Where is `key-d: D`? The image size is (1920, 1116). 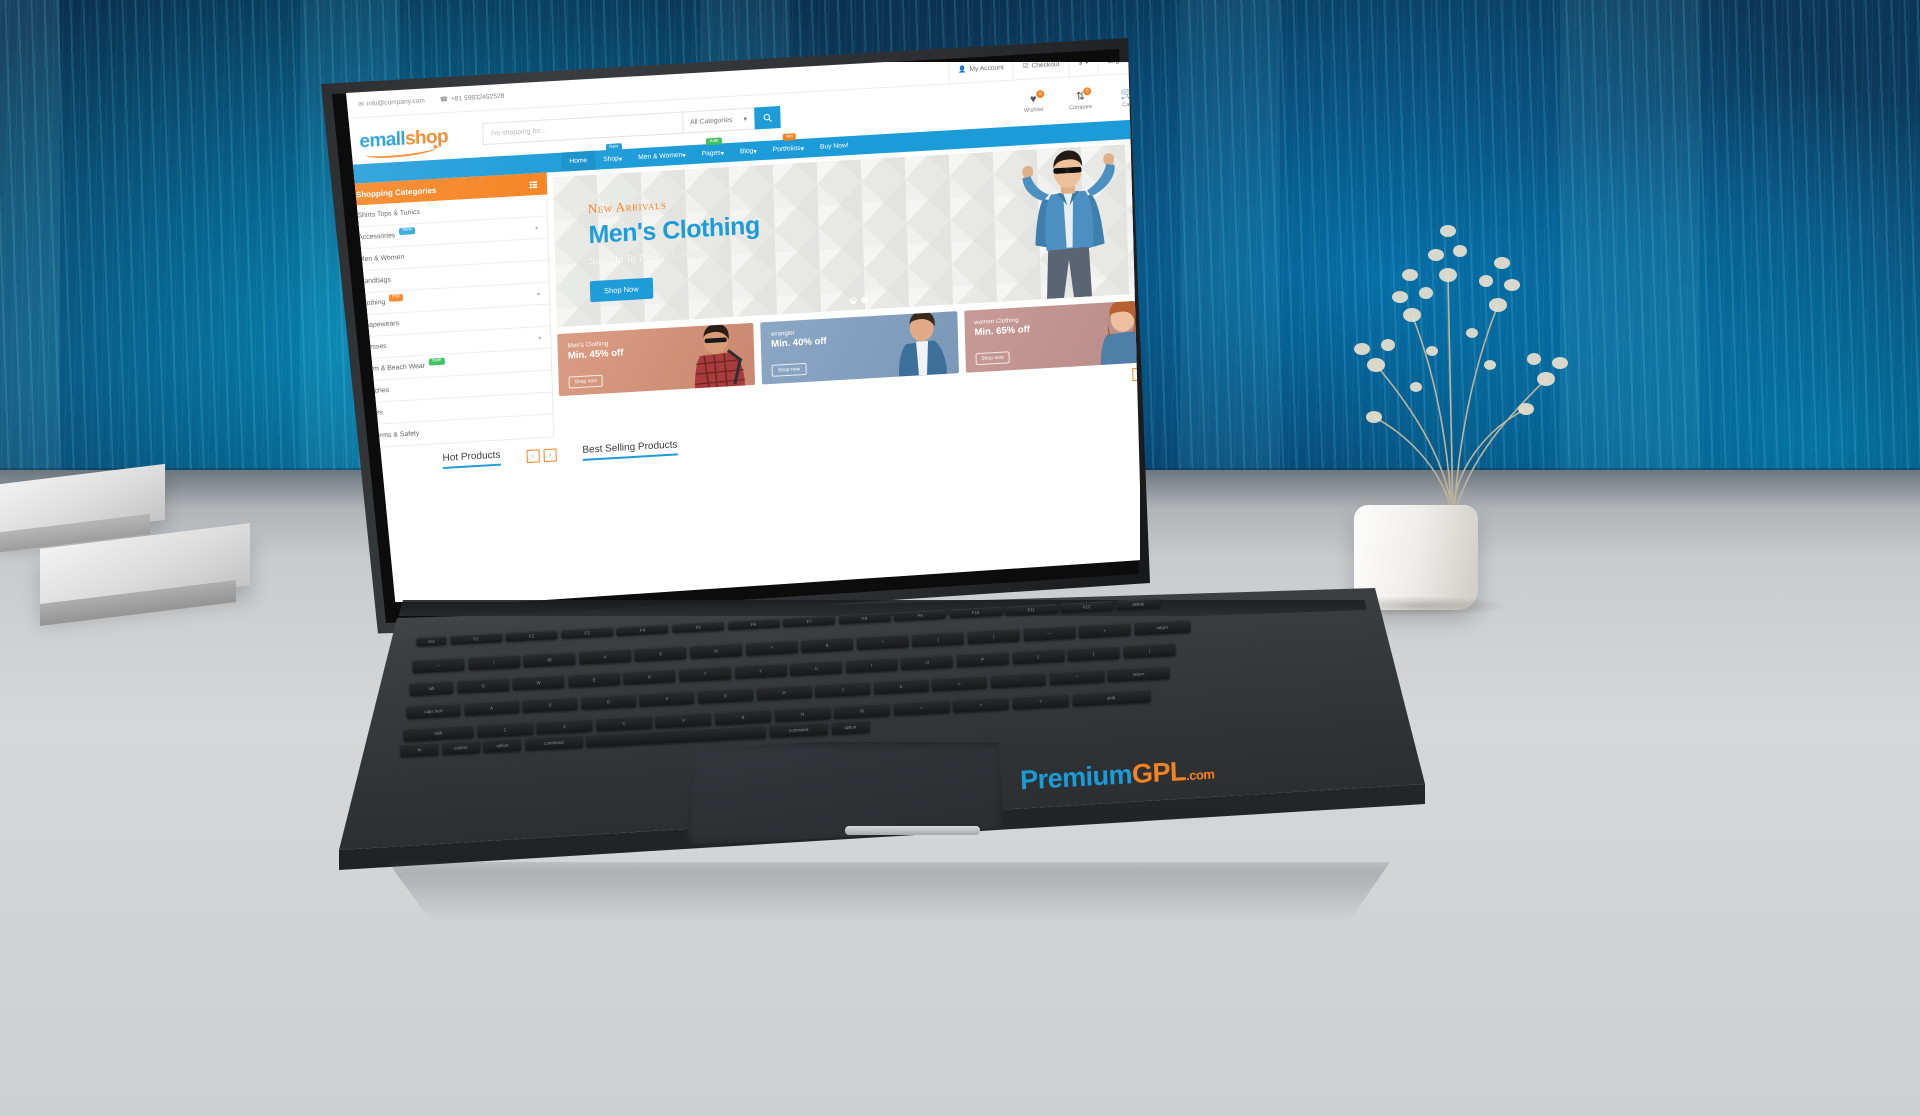 key-d: D is located at coordinates (608, 701).